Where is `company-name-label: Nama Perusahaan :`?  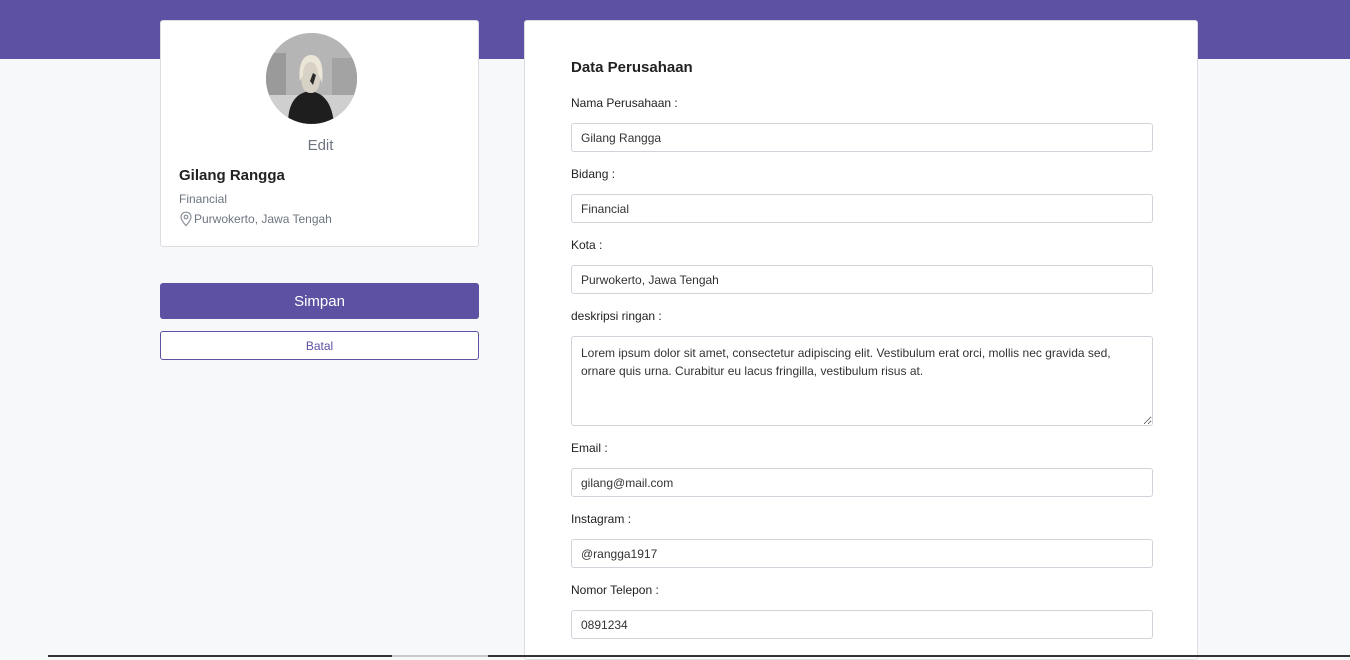
company-name-label: Nama Perusahaan : is located at coordinates (624, 103).